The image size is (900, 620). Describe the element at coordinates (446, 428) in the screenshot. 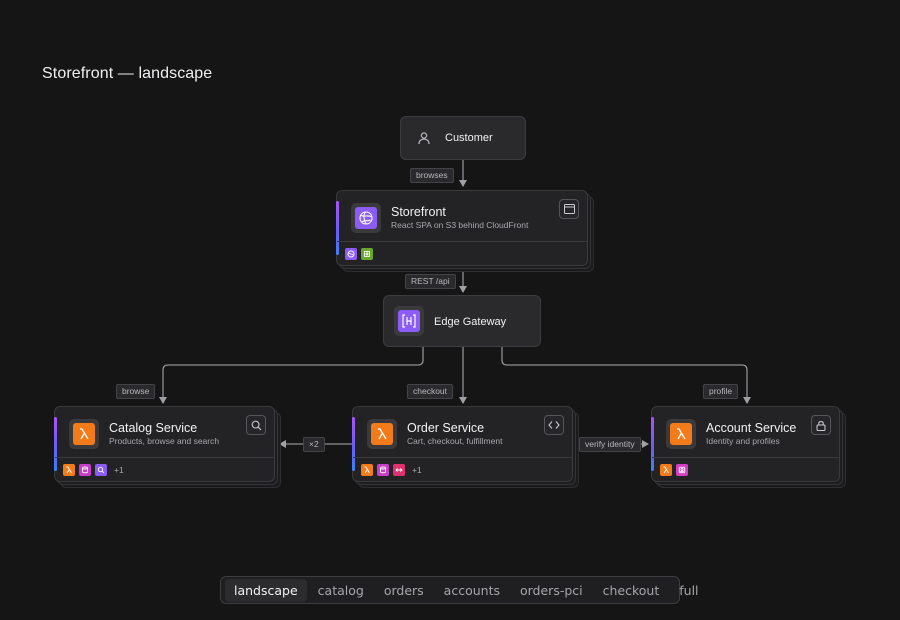

I see `node-title: Order Service` at that location.